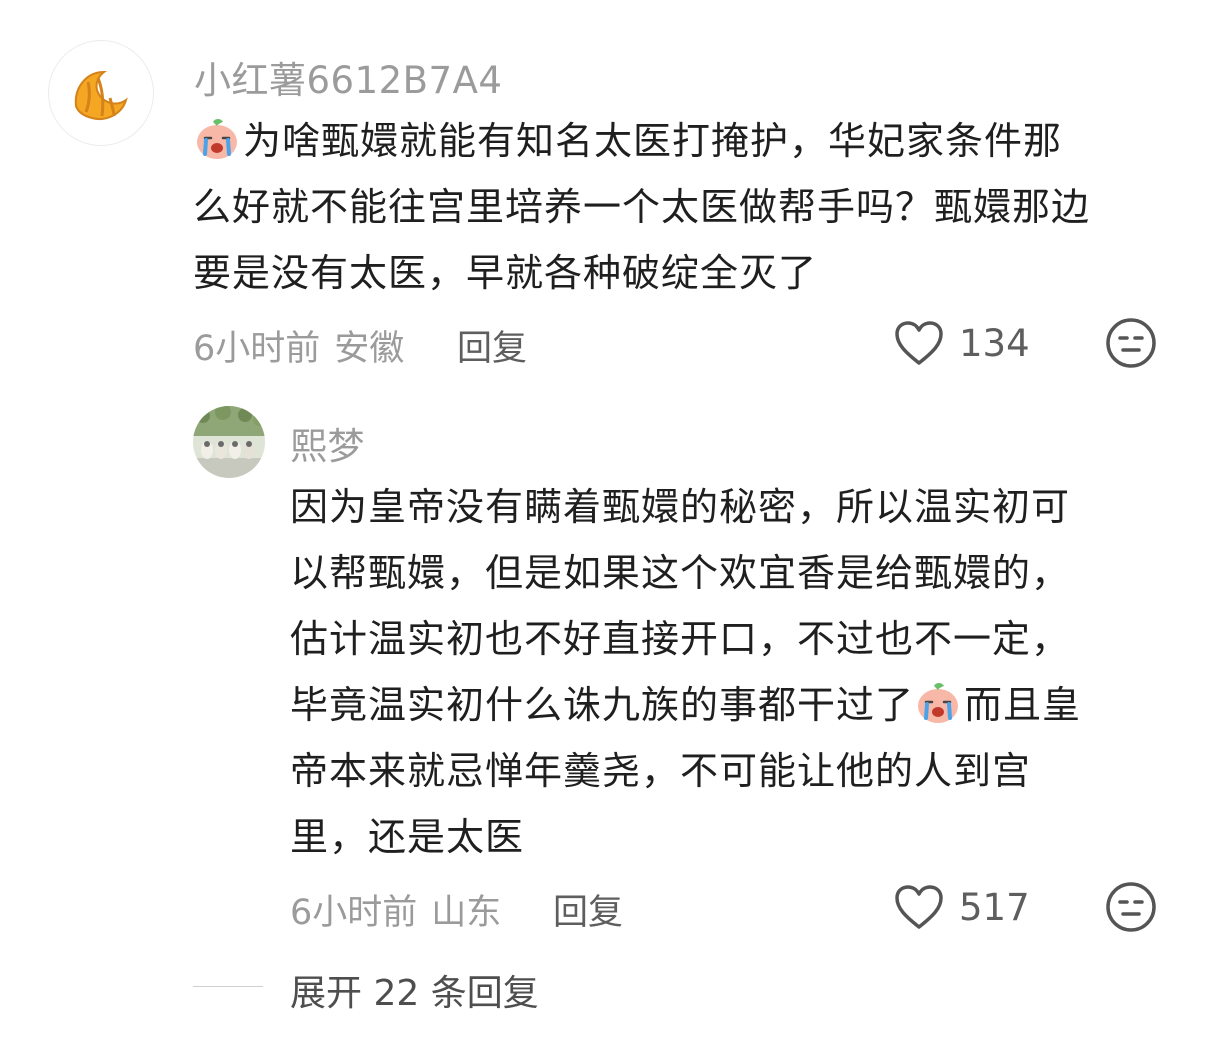  What do you see at coordinates (661, 771) in the screenshot?
I see `reply-line: 帝本来就忌惮年羹尧，不可能让他的人到宫` at bounding box center [661, 771].